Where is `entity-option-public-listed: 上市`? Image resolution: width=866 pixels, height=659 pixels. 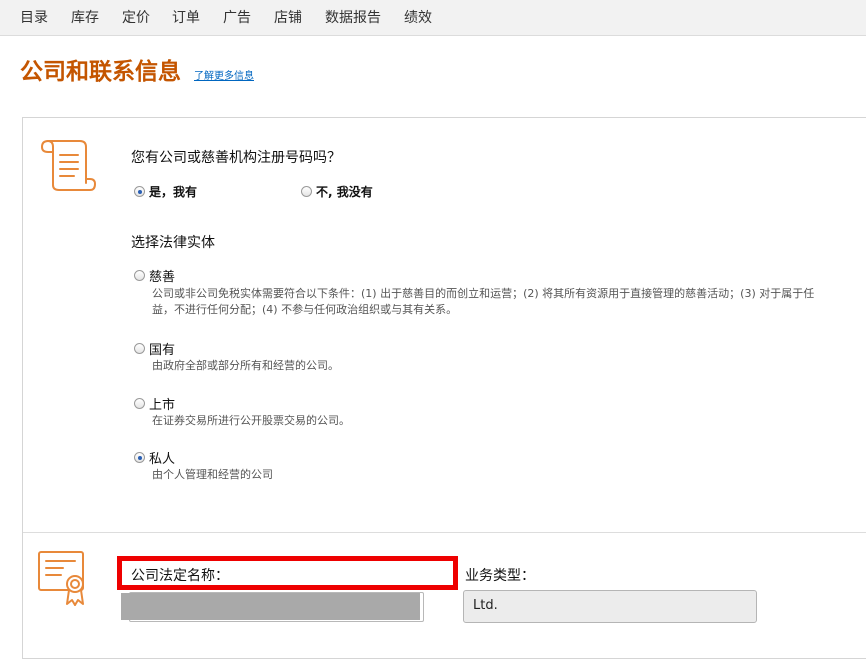 entity-option-public-listed: 上市 is located at coordinates (154, 403).